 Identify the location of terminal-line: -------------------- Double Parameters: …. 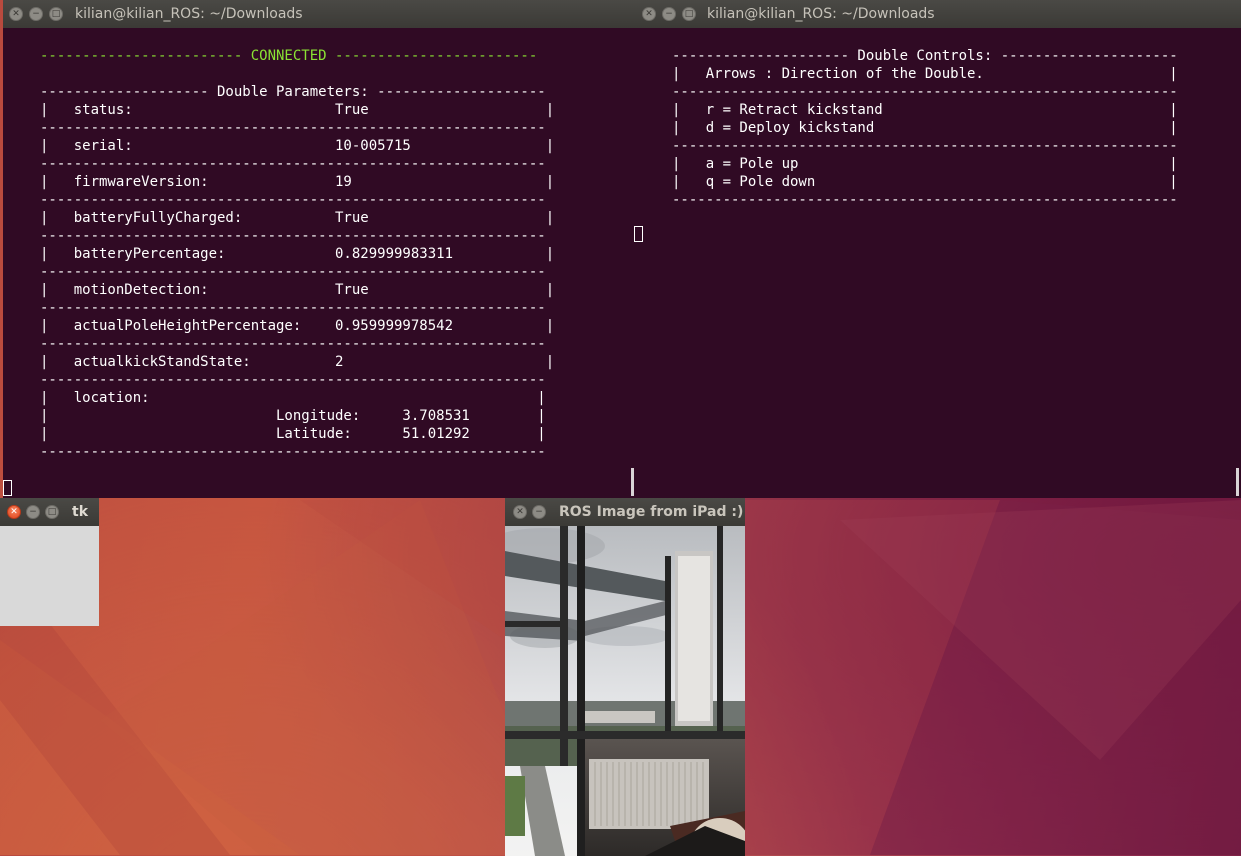
(293, 92).